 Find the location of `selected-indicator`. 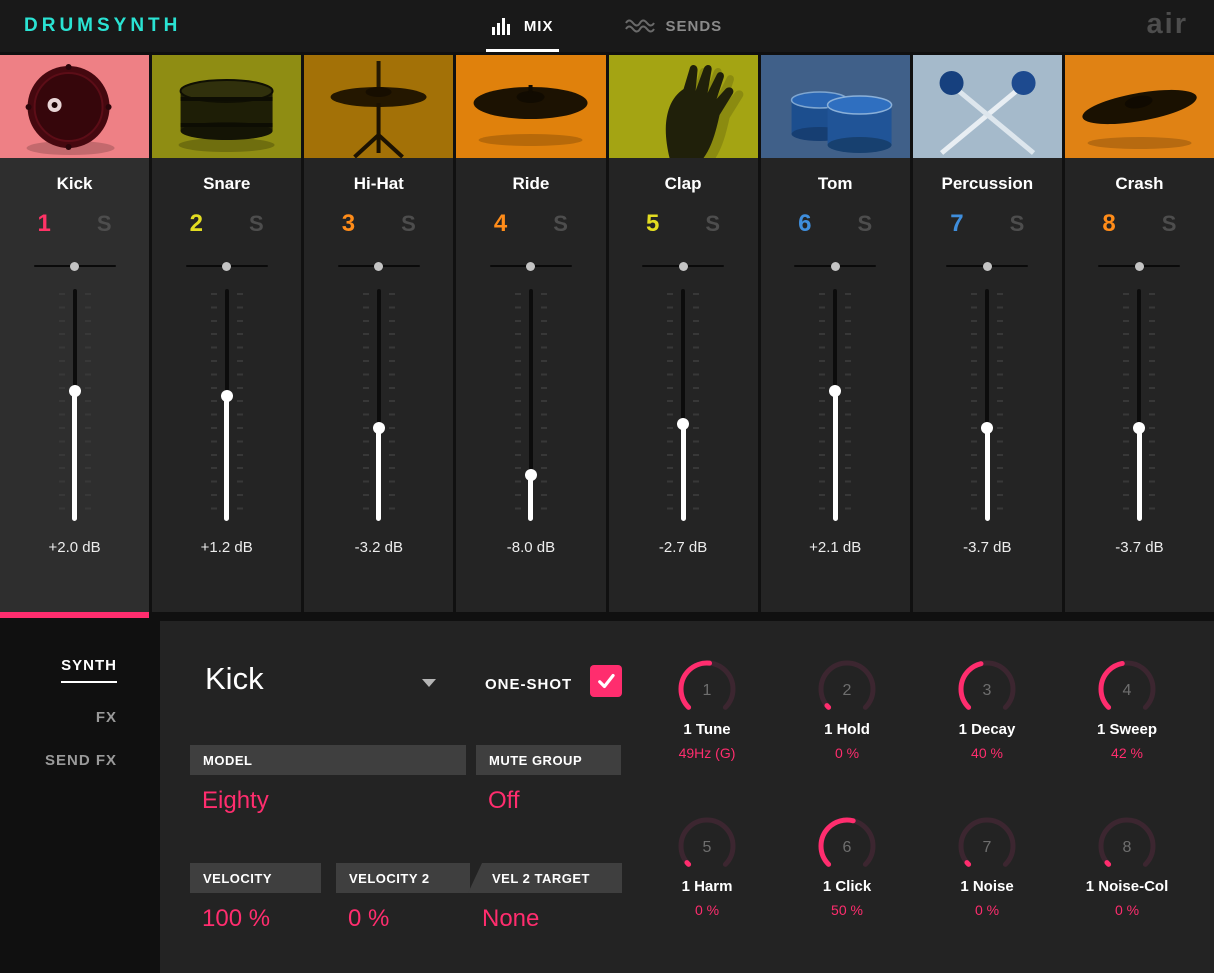

selected-indicator is located at coordinates (683, 615).